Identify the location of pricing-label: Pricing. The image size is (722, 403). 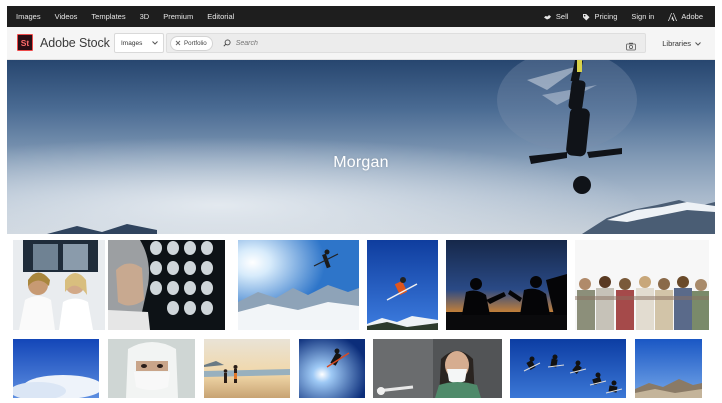
(606, 16).